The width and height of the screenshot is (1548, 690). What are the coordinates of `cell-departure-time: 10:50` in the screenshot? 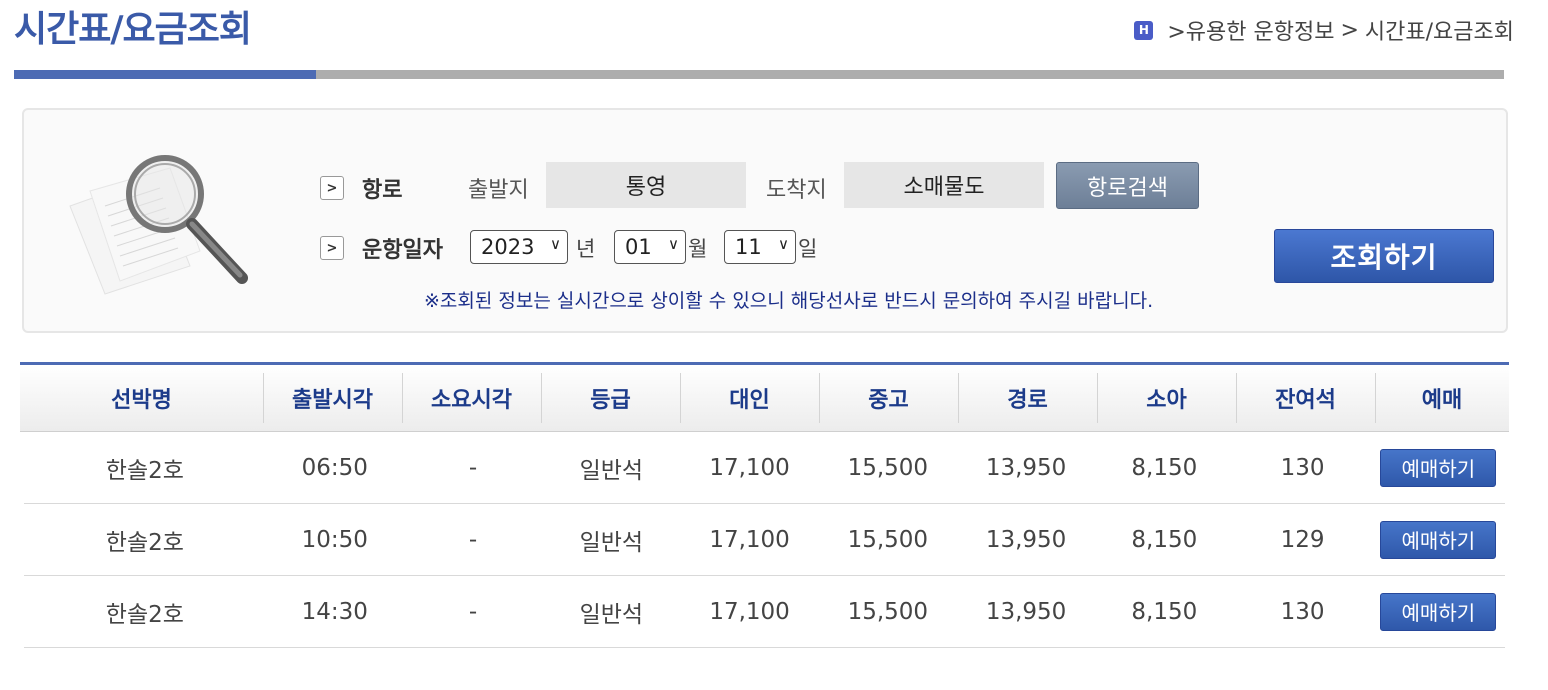 It's located at (334, 539).